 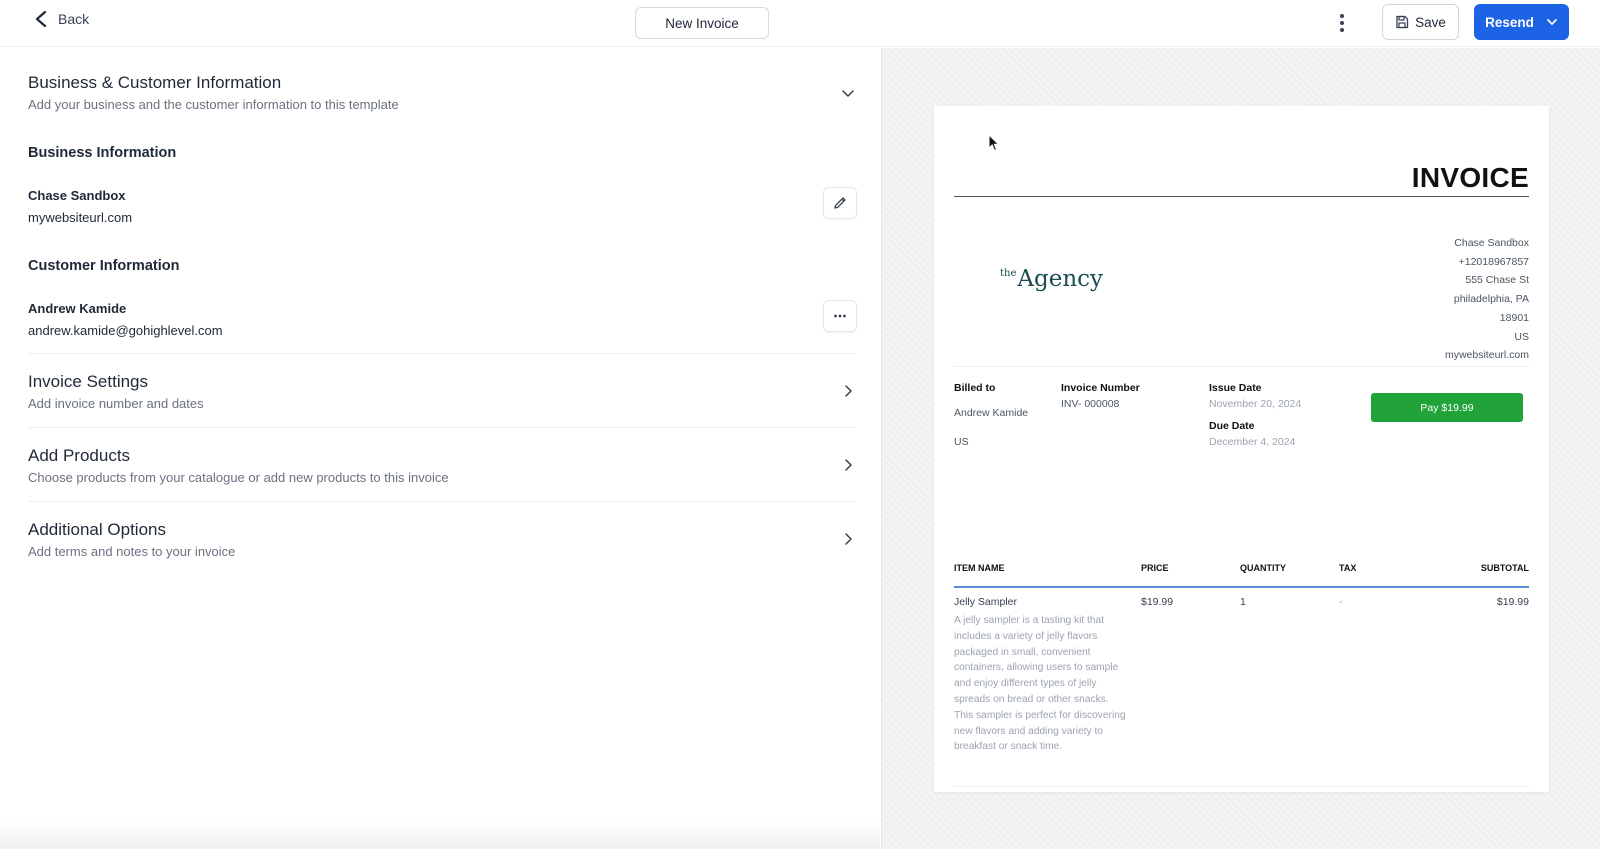 I want to click on section-title: Invoice Settings, so click(x=88, y=381).